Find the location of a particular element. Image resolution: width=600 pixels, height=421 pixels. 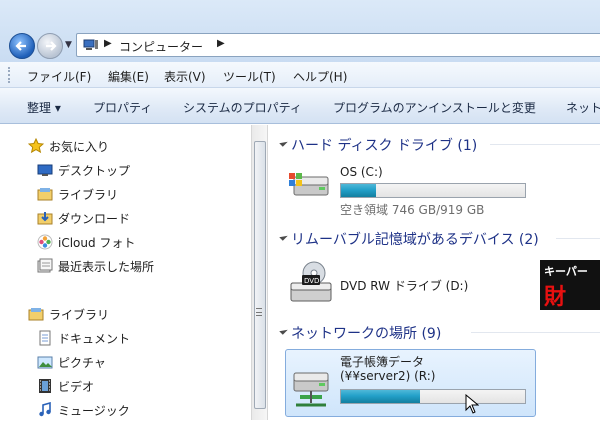

drive-dvd-d: DVD DVD RW ドライブ (D:) is located at coordinates (413, 284).